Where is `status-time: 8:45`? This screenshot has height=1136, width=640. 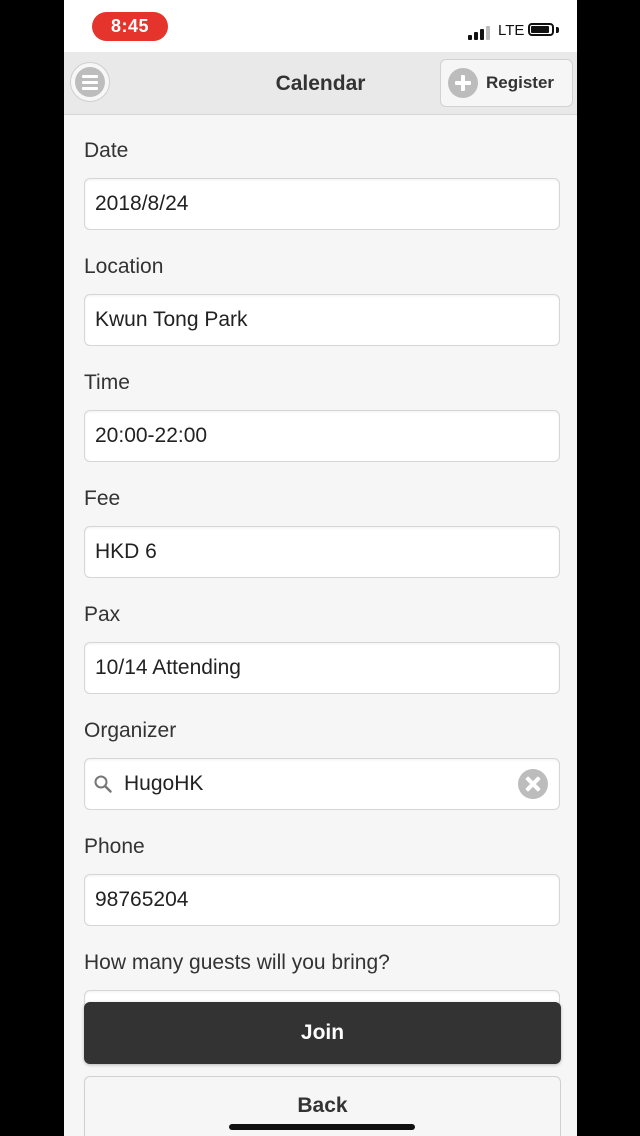
status-time: 8:45 is located at coordinates (130, 26).